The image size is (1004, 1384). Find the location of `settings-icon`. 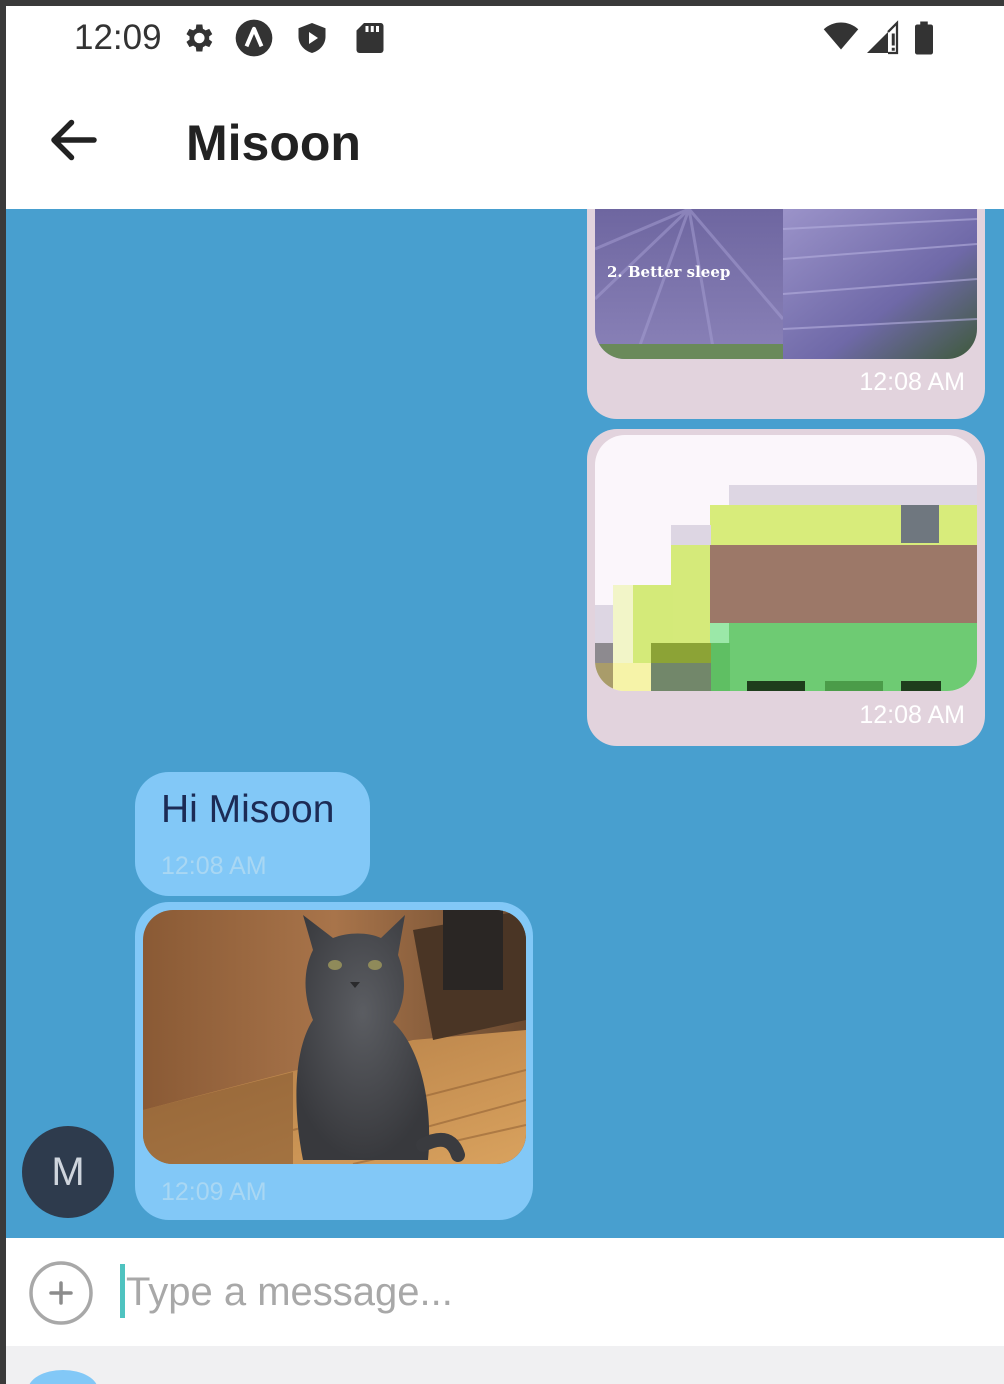

settings-icon is located at coordinates (199, 38).